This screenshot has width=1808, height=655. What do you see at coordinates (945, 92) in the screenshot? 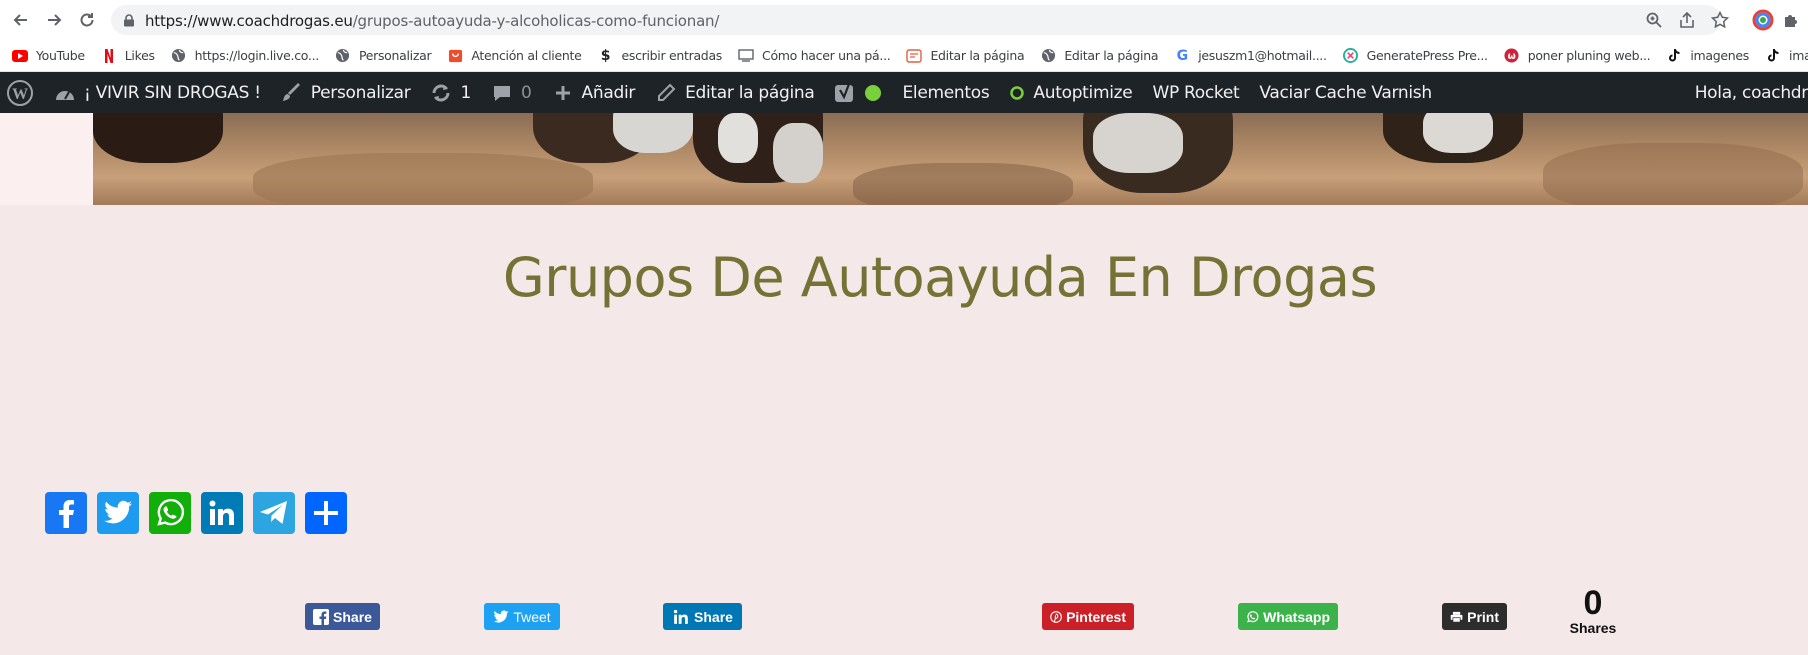
I see `wp-elements: Elementos` at bounding box center [945, 92].